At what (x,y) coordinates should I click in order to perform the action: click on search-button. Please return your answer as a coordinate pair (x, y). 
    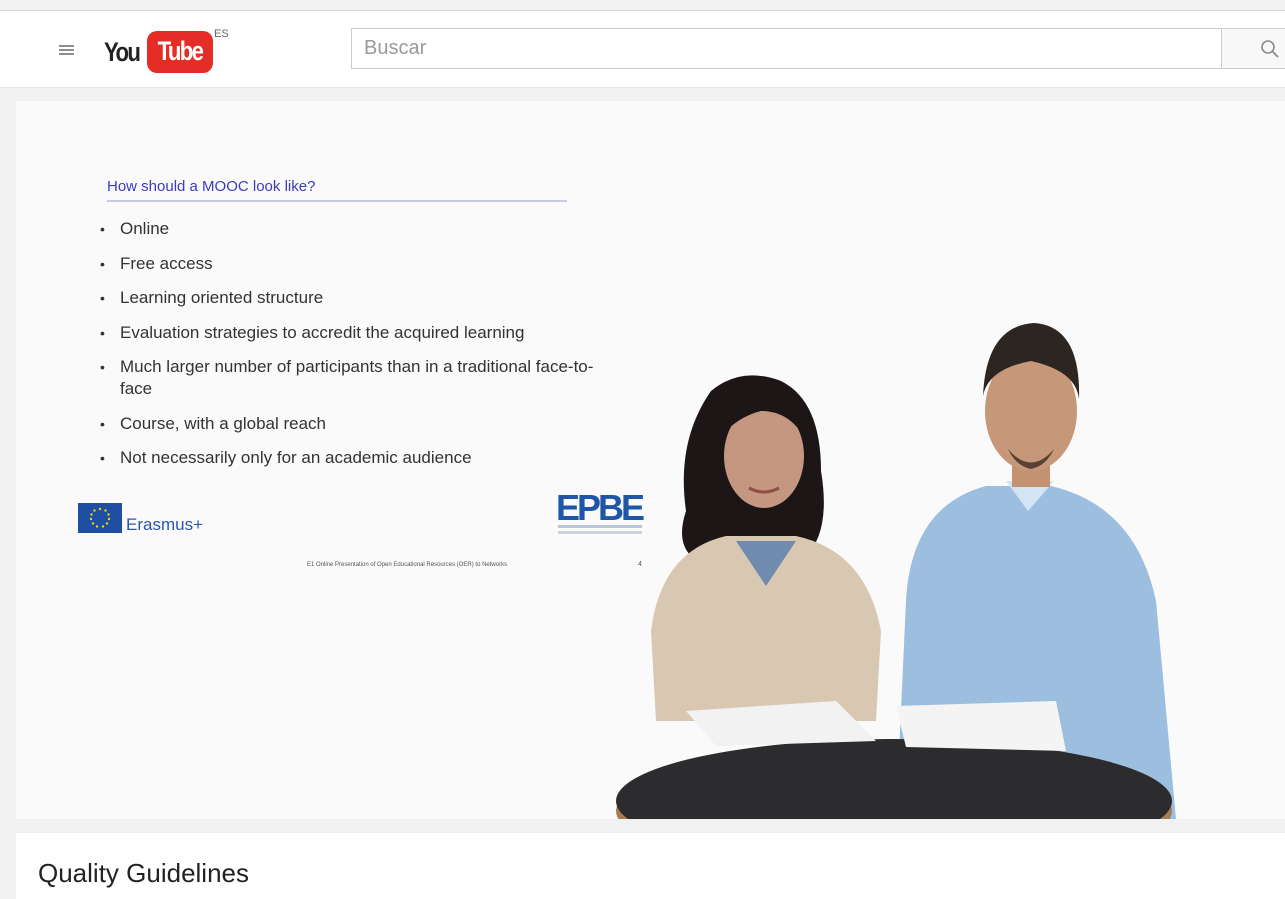
    Looking at the image, I should click on (1253, 48).